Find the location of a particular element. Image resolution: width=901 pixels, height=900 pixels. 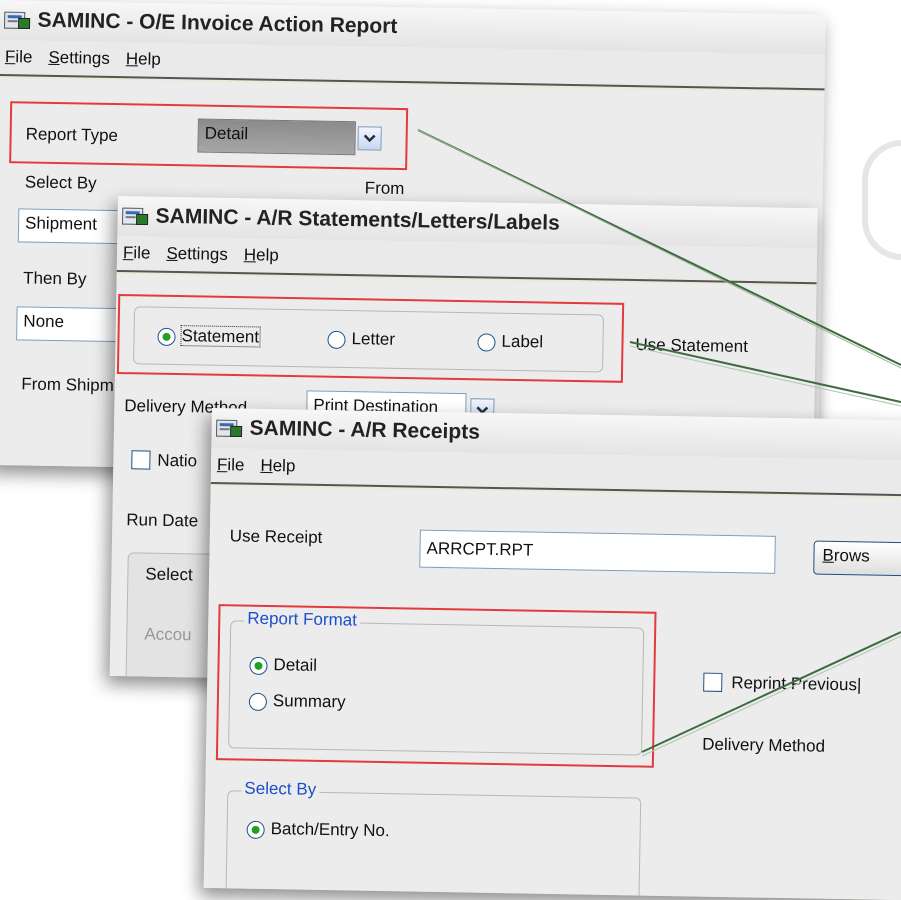

select-label: Select is located at coordinates (169, 574).